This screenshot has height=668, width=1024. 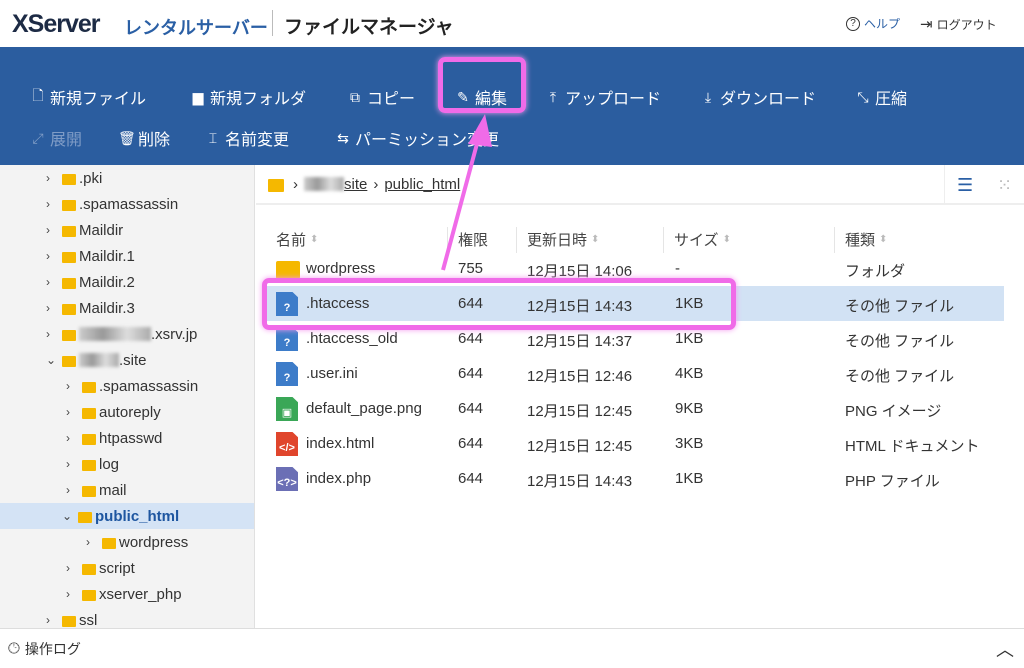 What do you see at coordinates (466, 192) in the screenshot?
I see `annotation-arrow` at bounding box center [466, 192].